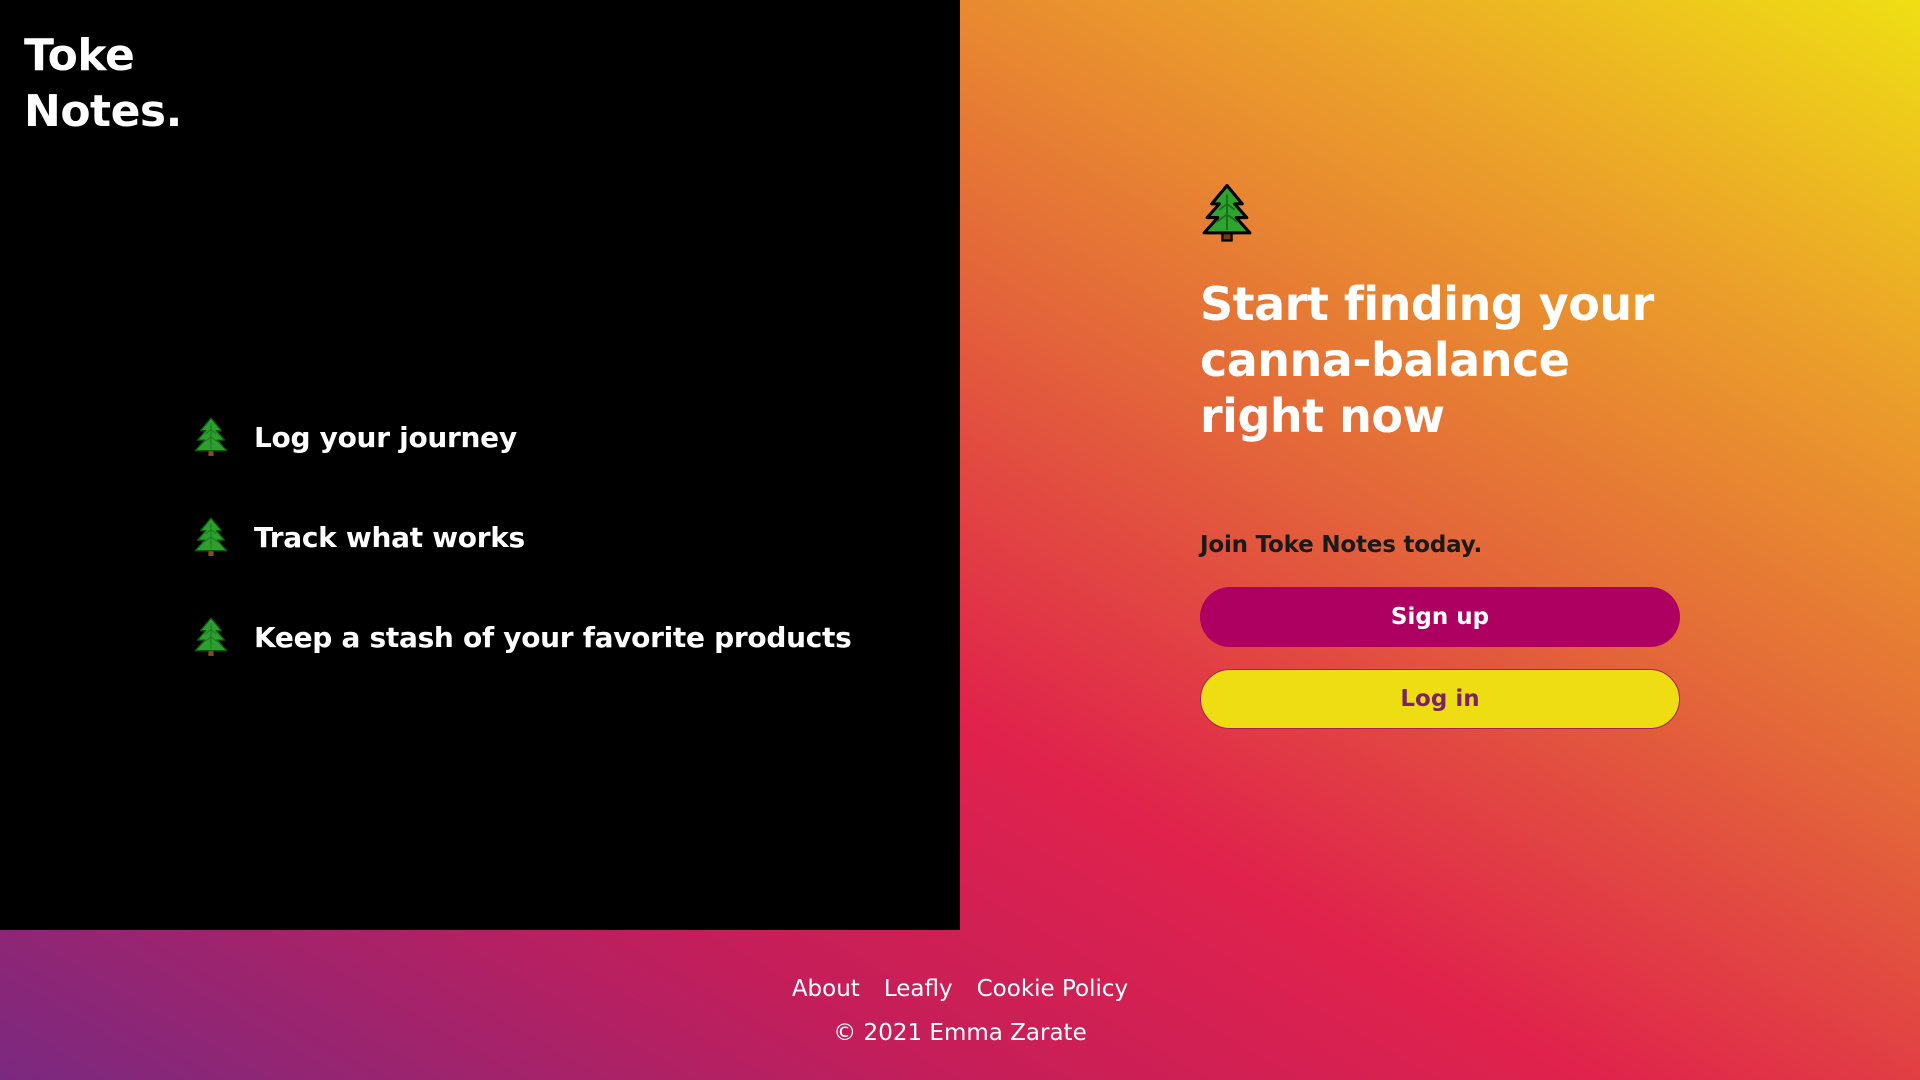 The height and width of the screenshot is (1080, 1920). What do you see at coordinates (960, 1033) in the screenshot?
I see `footer-copyright: © 2021 Emma Zarate` at bounding box center [960, 1033].